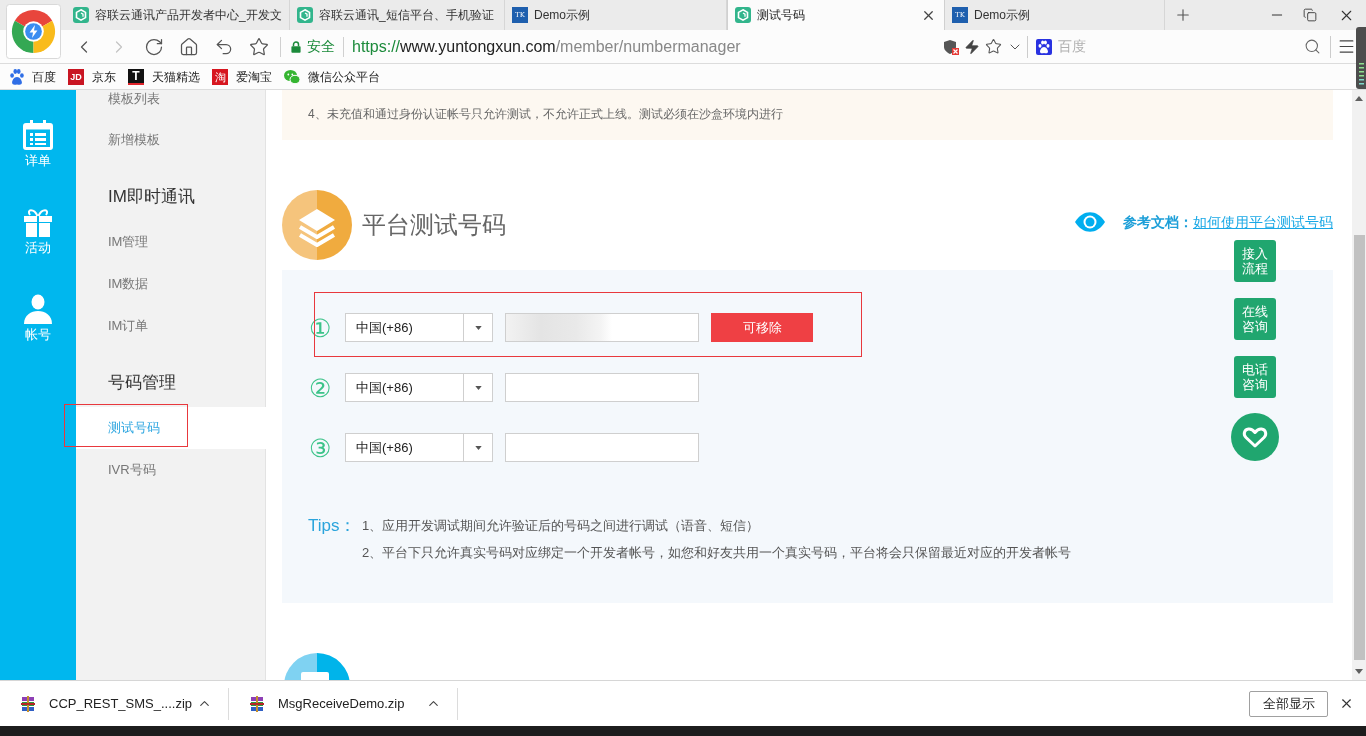 The width and height of the screenshot is (1366, 736). Describe the element at coordinates (153, 46) in the screenshot. I see `reload-icon` at that location.